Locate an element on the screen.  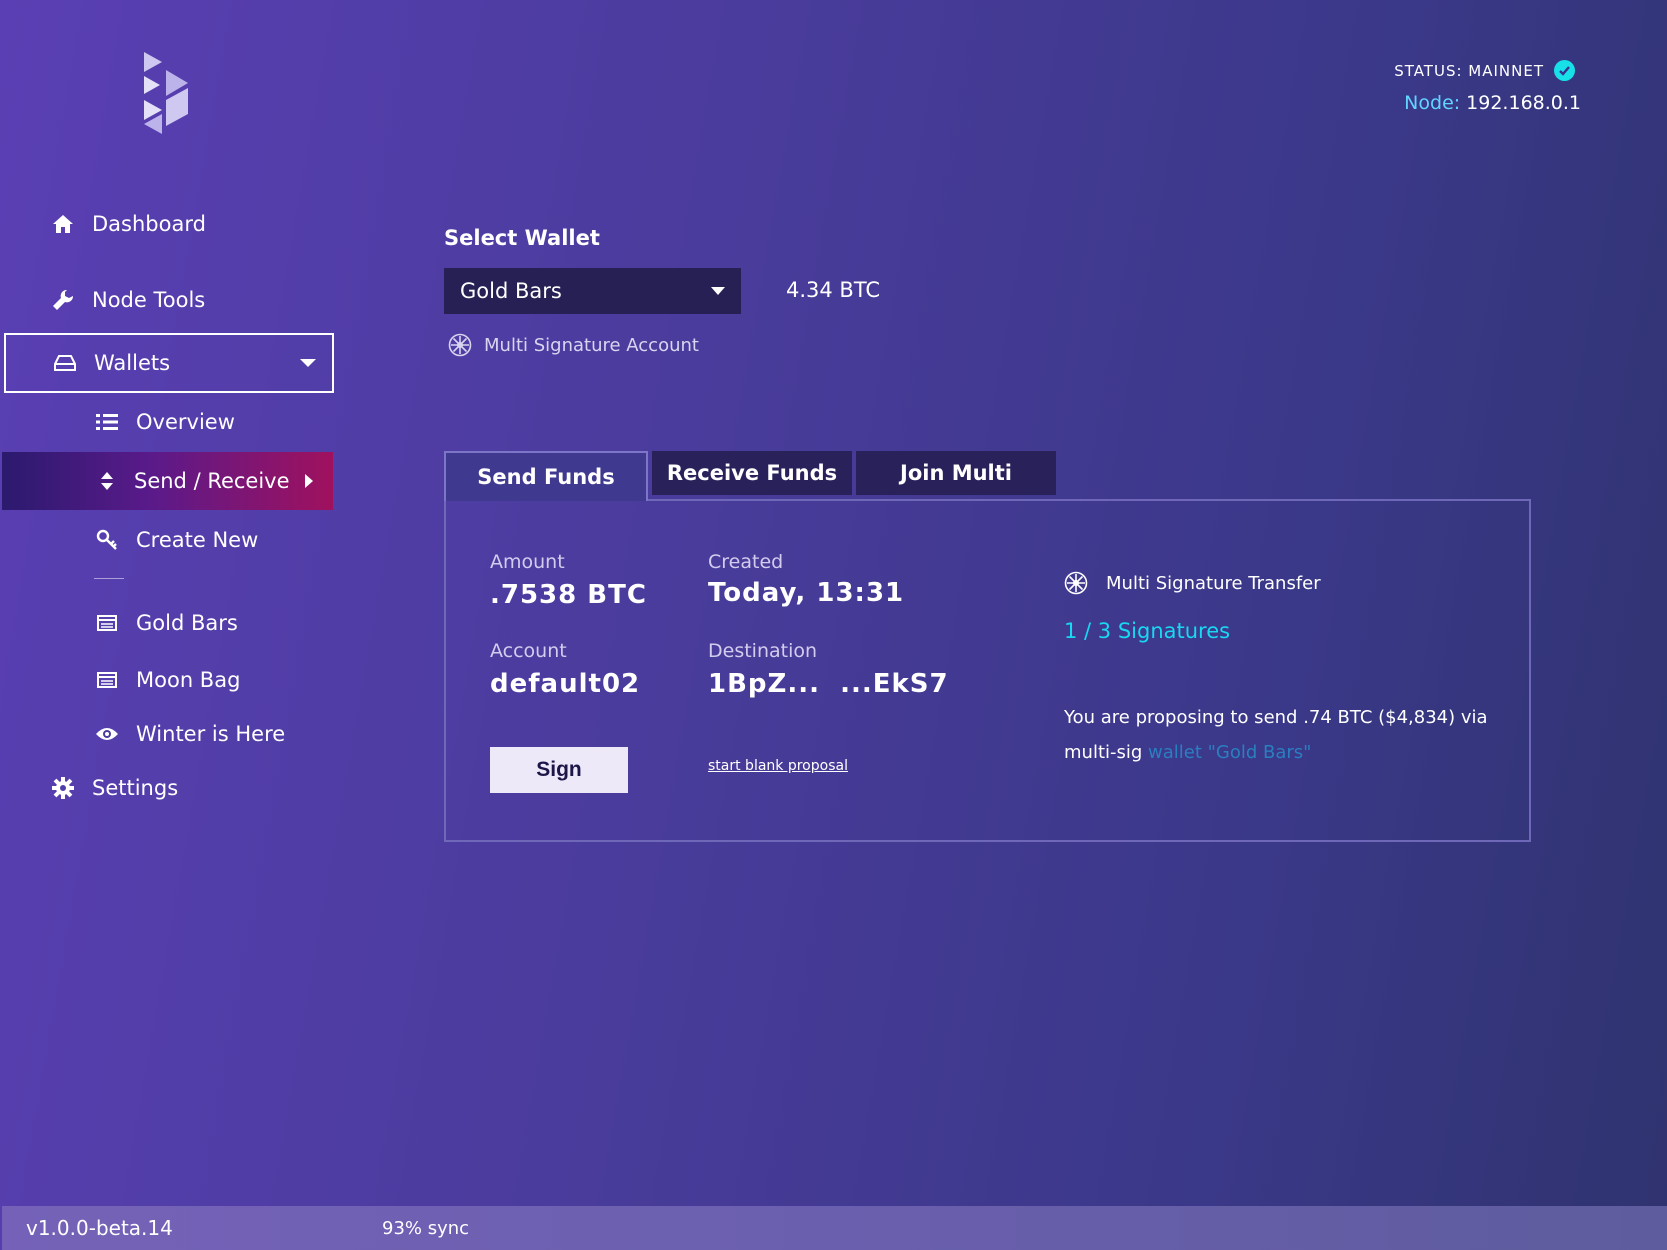
sidebar-divider is located at coordinates (109, 578).